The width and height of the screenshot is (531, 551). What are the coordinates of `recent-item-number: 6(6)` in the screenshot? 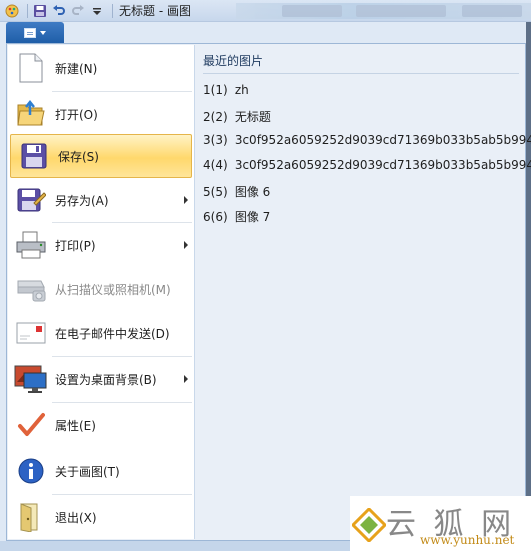 It's located at (215, 217).